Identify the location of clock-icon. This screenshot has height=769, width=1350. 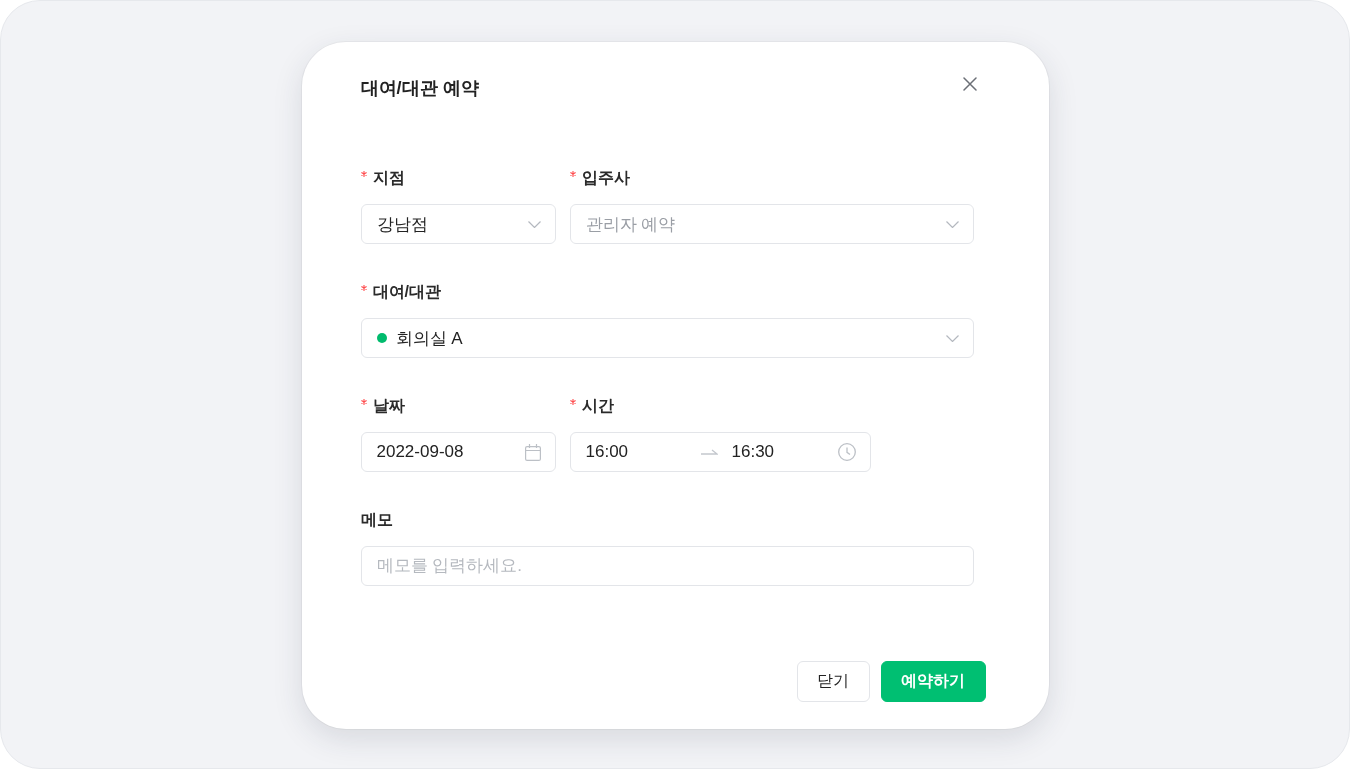
(846, 452).